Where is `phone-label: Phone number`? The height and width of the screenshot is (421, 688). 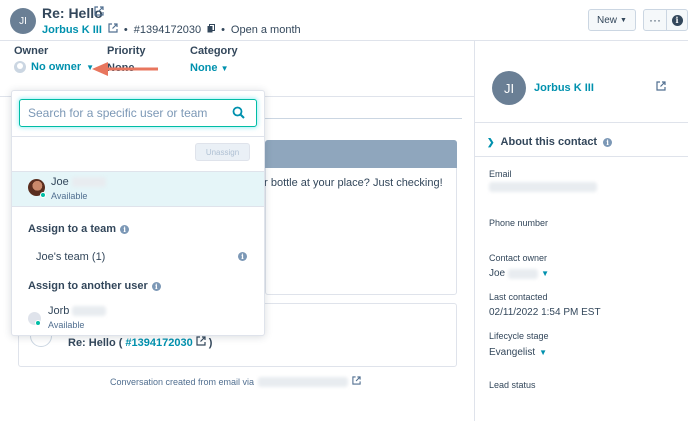
phone-label: Phone number is located at coordinates (519, 223).